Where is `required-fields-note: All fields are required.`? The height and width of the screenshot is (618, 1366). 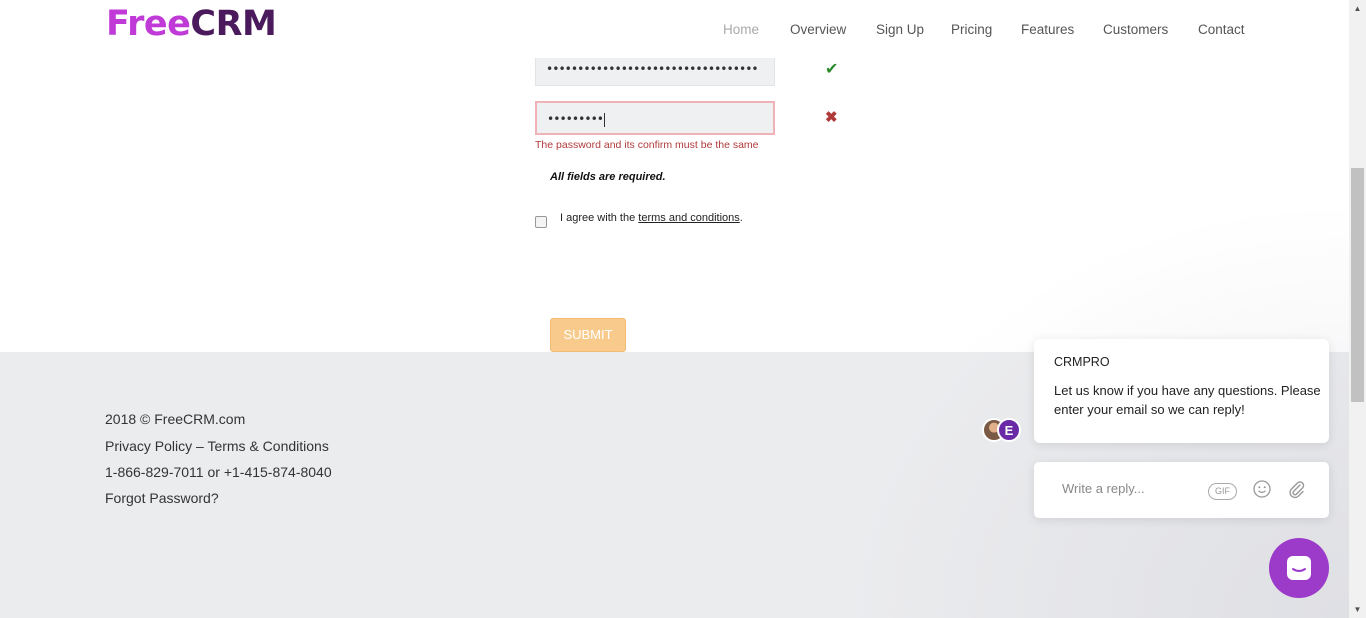 required-fields-note: All fields are required. is located at coordinates (608, 177).